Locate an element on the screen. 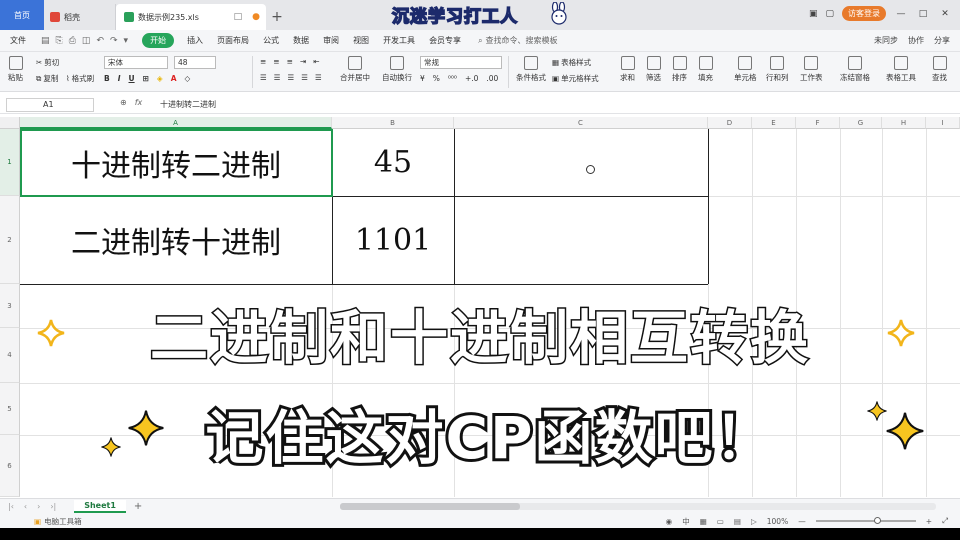  first-sheet-icon: |‹ is located at coordinates (11, 506).